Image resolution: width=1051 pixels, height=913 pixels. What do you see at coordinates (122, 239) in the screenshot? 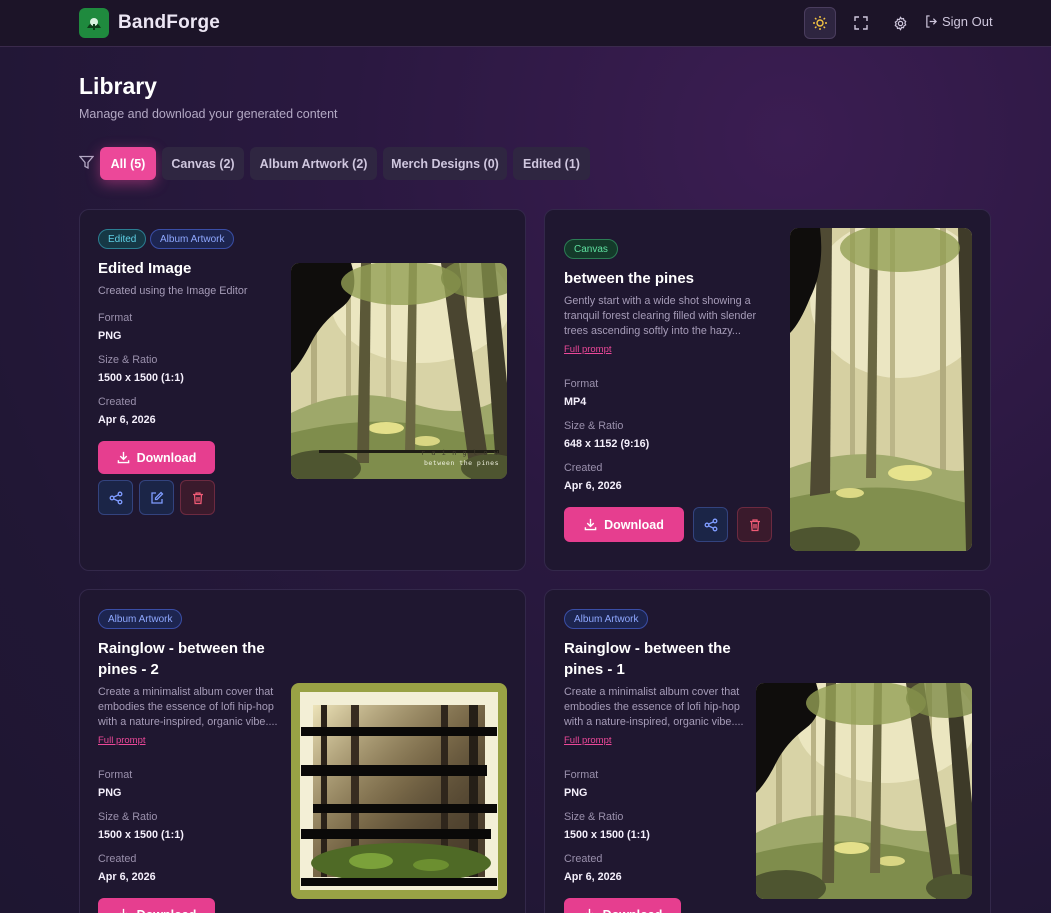
I see `badge-edited: Edited` at bounding box center [122, 239].